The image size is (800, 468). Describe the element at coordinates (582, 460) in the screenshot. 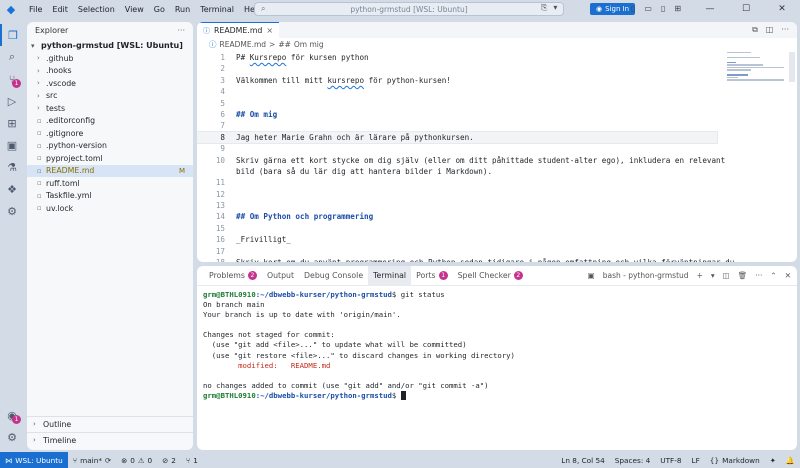

I see `cursor-position: Ln 8, Col 54` at that location.